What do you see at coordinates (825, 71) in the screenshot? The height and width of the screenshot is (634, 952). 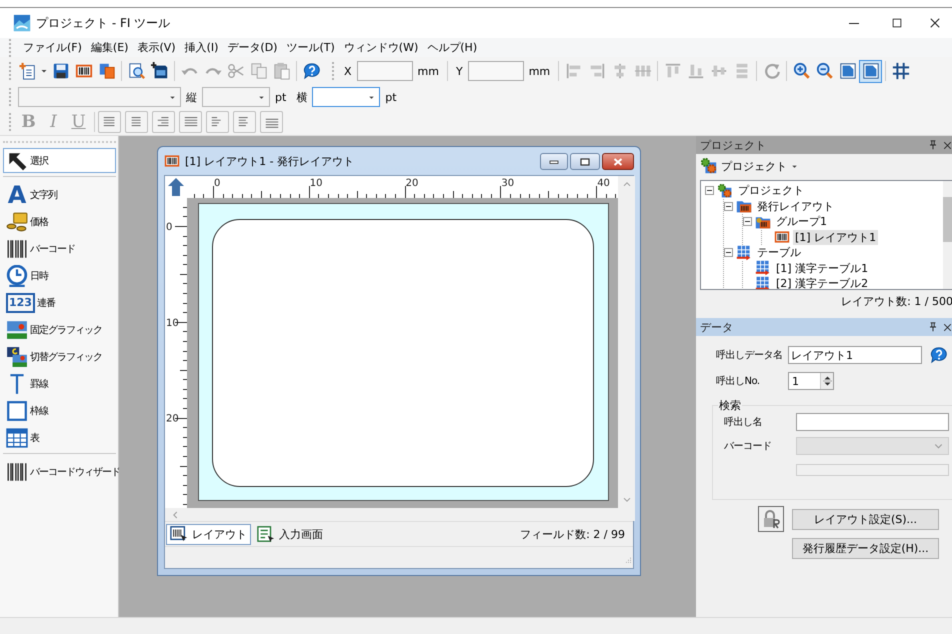 I see `zoom-out-icon` at bounding box center [825, 71].